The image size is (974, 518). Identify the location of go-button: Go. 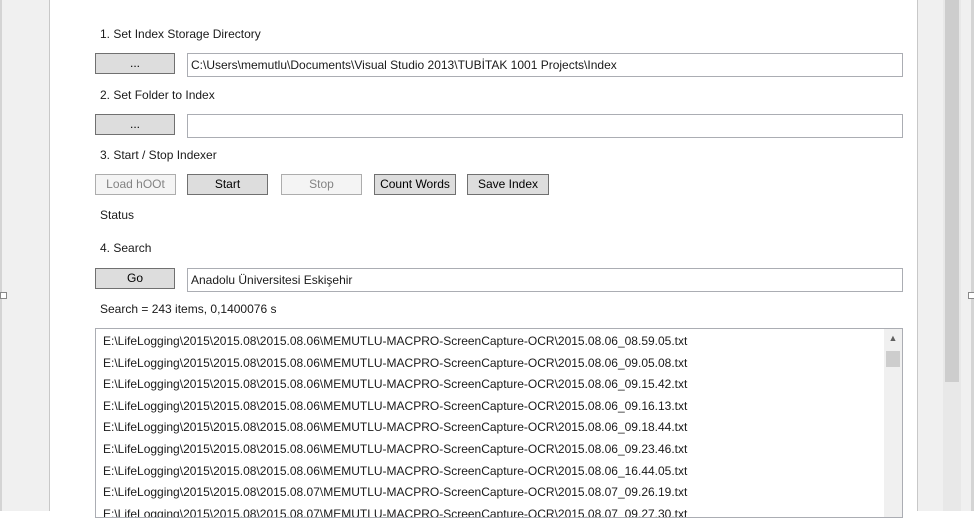
(135, 278).